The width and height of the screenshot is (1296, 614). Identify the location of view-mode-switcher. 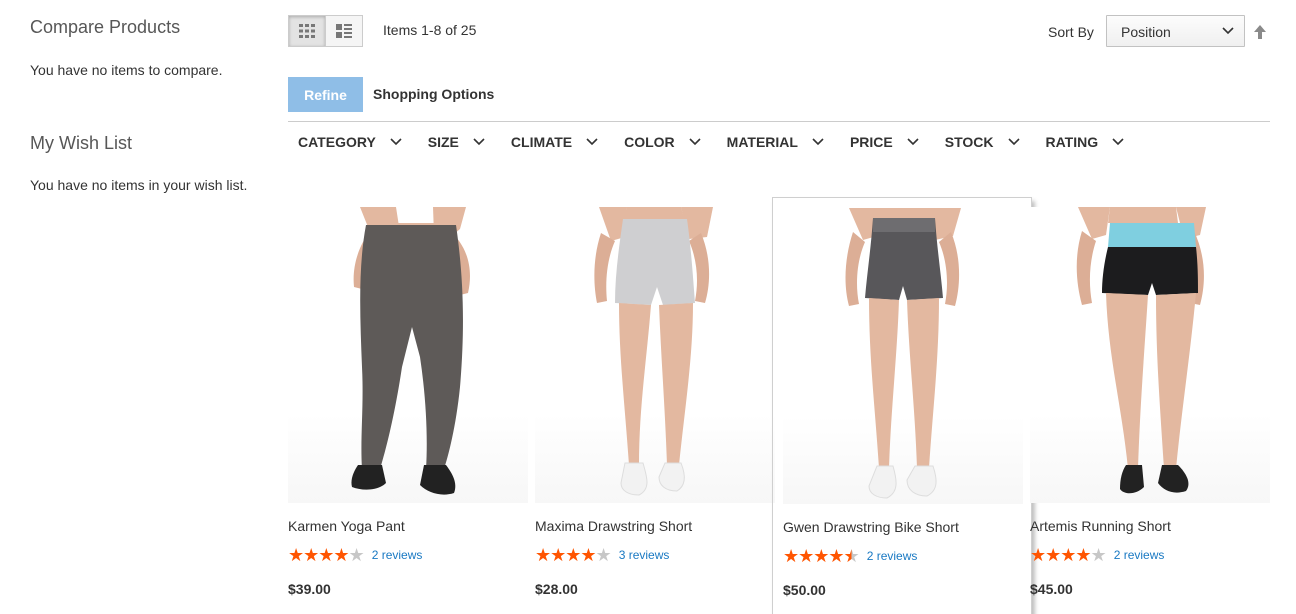
(325, 31).